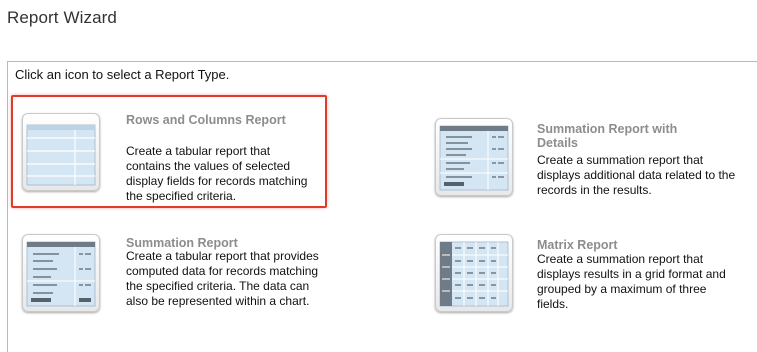  Describe the element at coordinates (61, 273) in the screenshot. I see `summation-icon` at that location.